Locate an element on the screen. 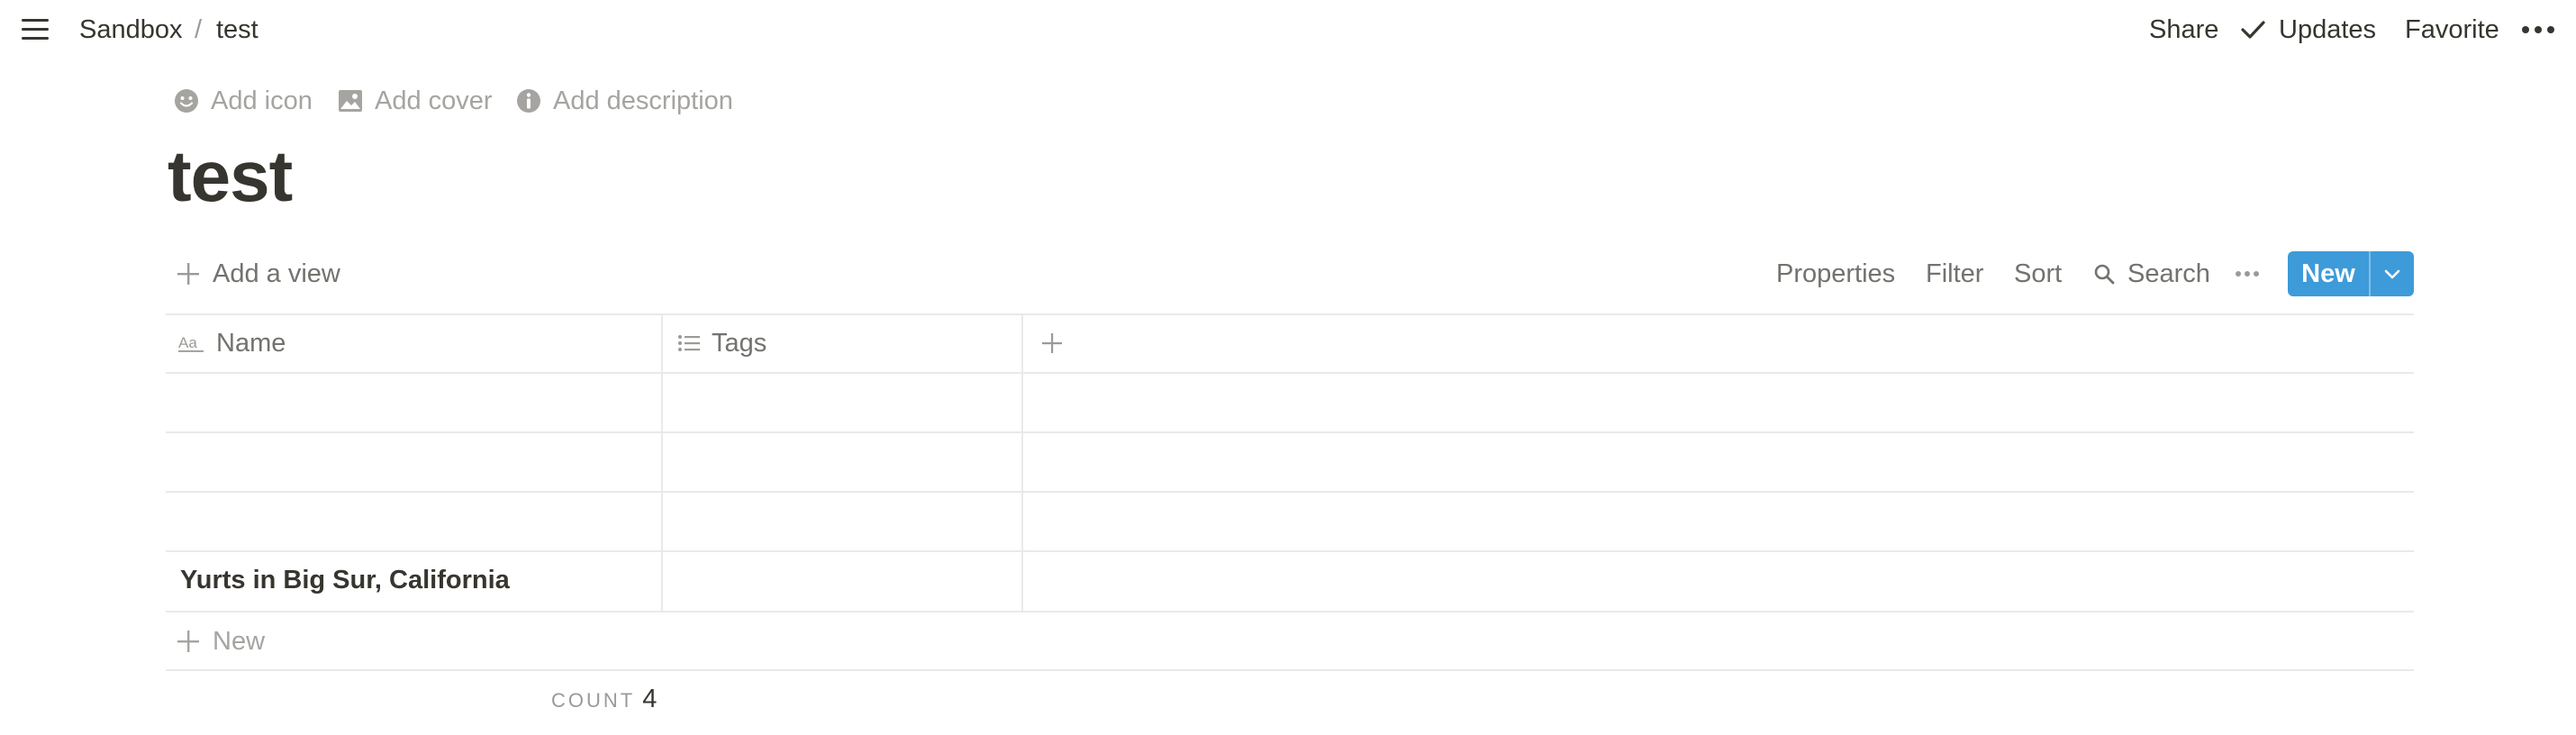  text-property-icon: Aa is located at coordinates (191, 343).